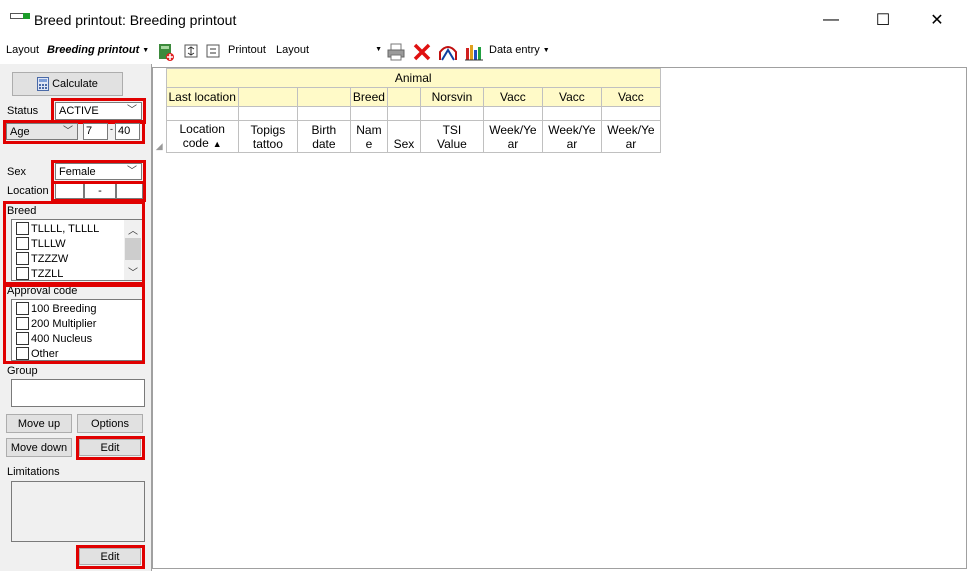  I want to click on maximize-icon: ☐, so click(883, 20).